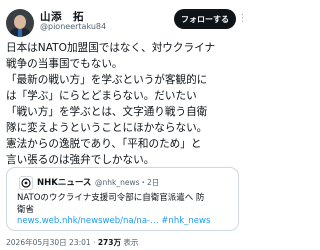  I want to click on tweet-footer: 2026年05月30日 23:01 · 273万 表示, so click(72, 242).